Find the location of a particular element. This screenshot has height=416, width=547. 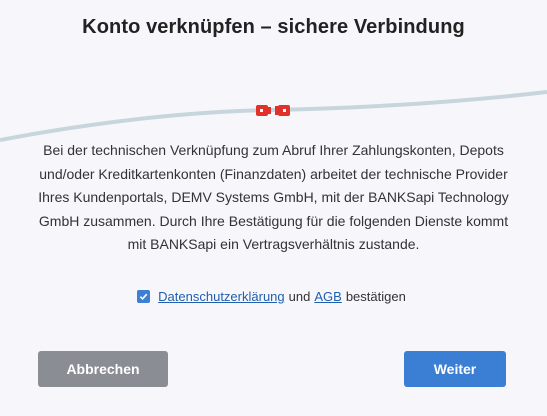

dialog-title: Konto verknüpfen – sichere Verbindung is located at coordinates (273, 27).